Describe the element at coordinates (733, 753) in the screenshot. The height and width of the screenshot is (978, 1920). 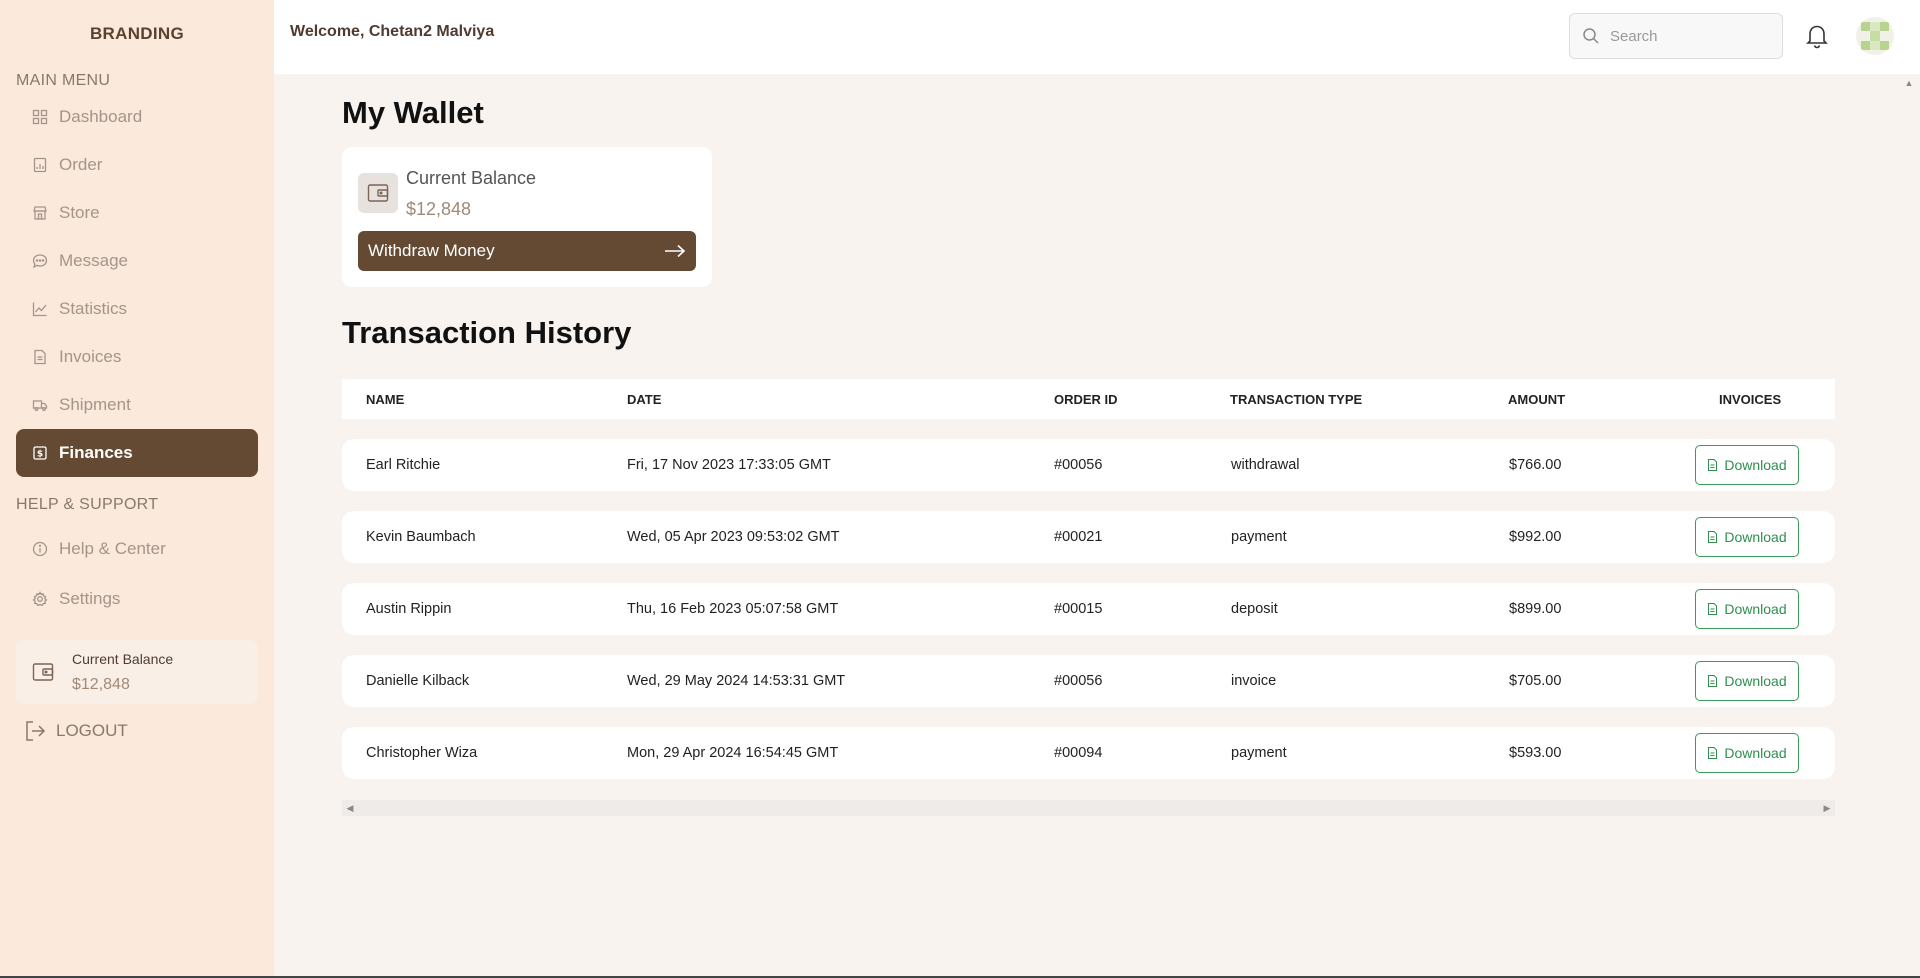
I see `cell-date: Mon, 29 Apr 2024 16:54:45 GMT` at that location.